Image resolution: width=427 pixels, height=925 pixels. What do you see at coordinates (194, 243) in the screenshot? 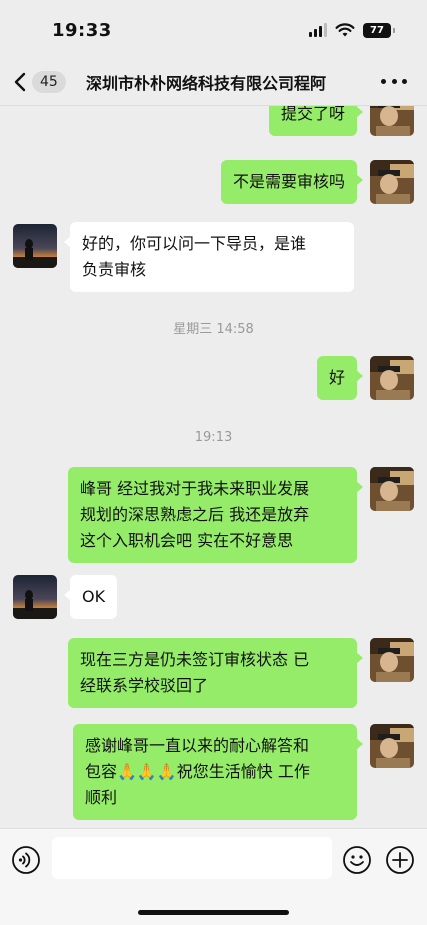
I see `message-text: 好的，你可以问一下导员，是谁` at bounding box center [194, 243].